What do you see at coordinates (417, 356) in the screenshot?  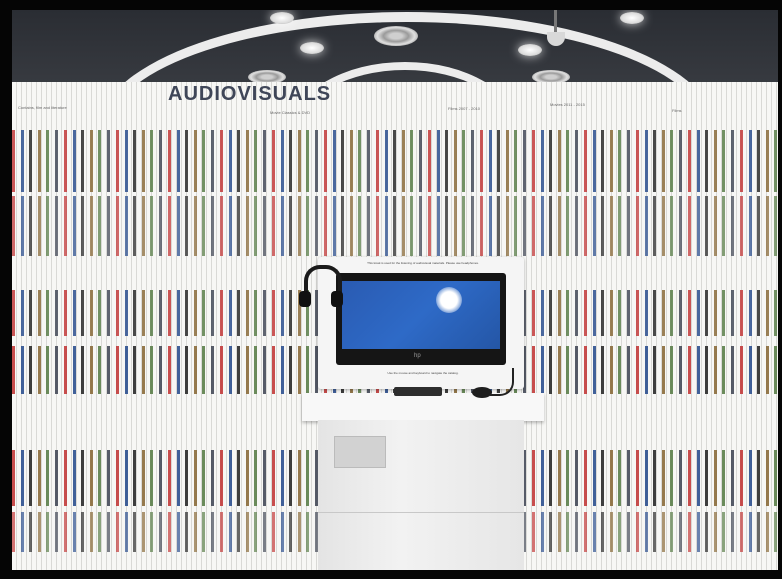 I see `hp-logo: hp` at bounding box center [417, 356].